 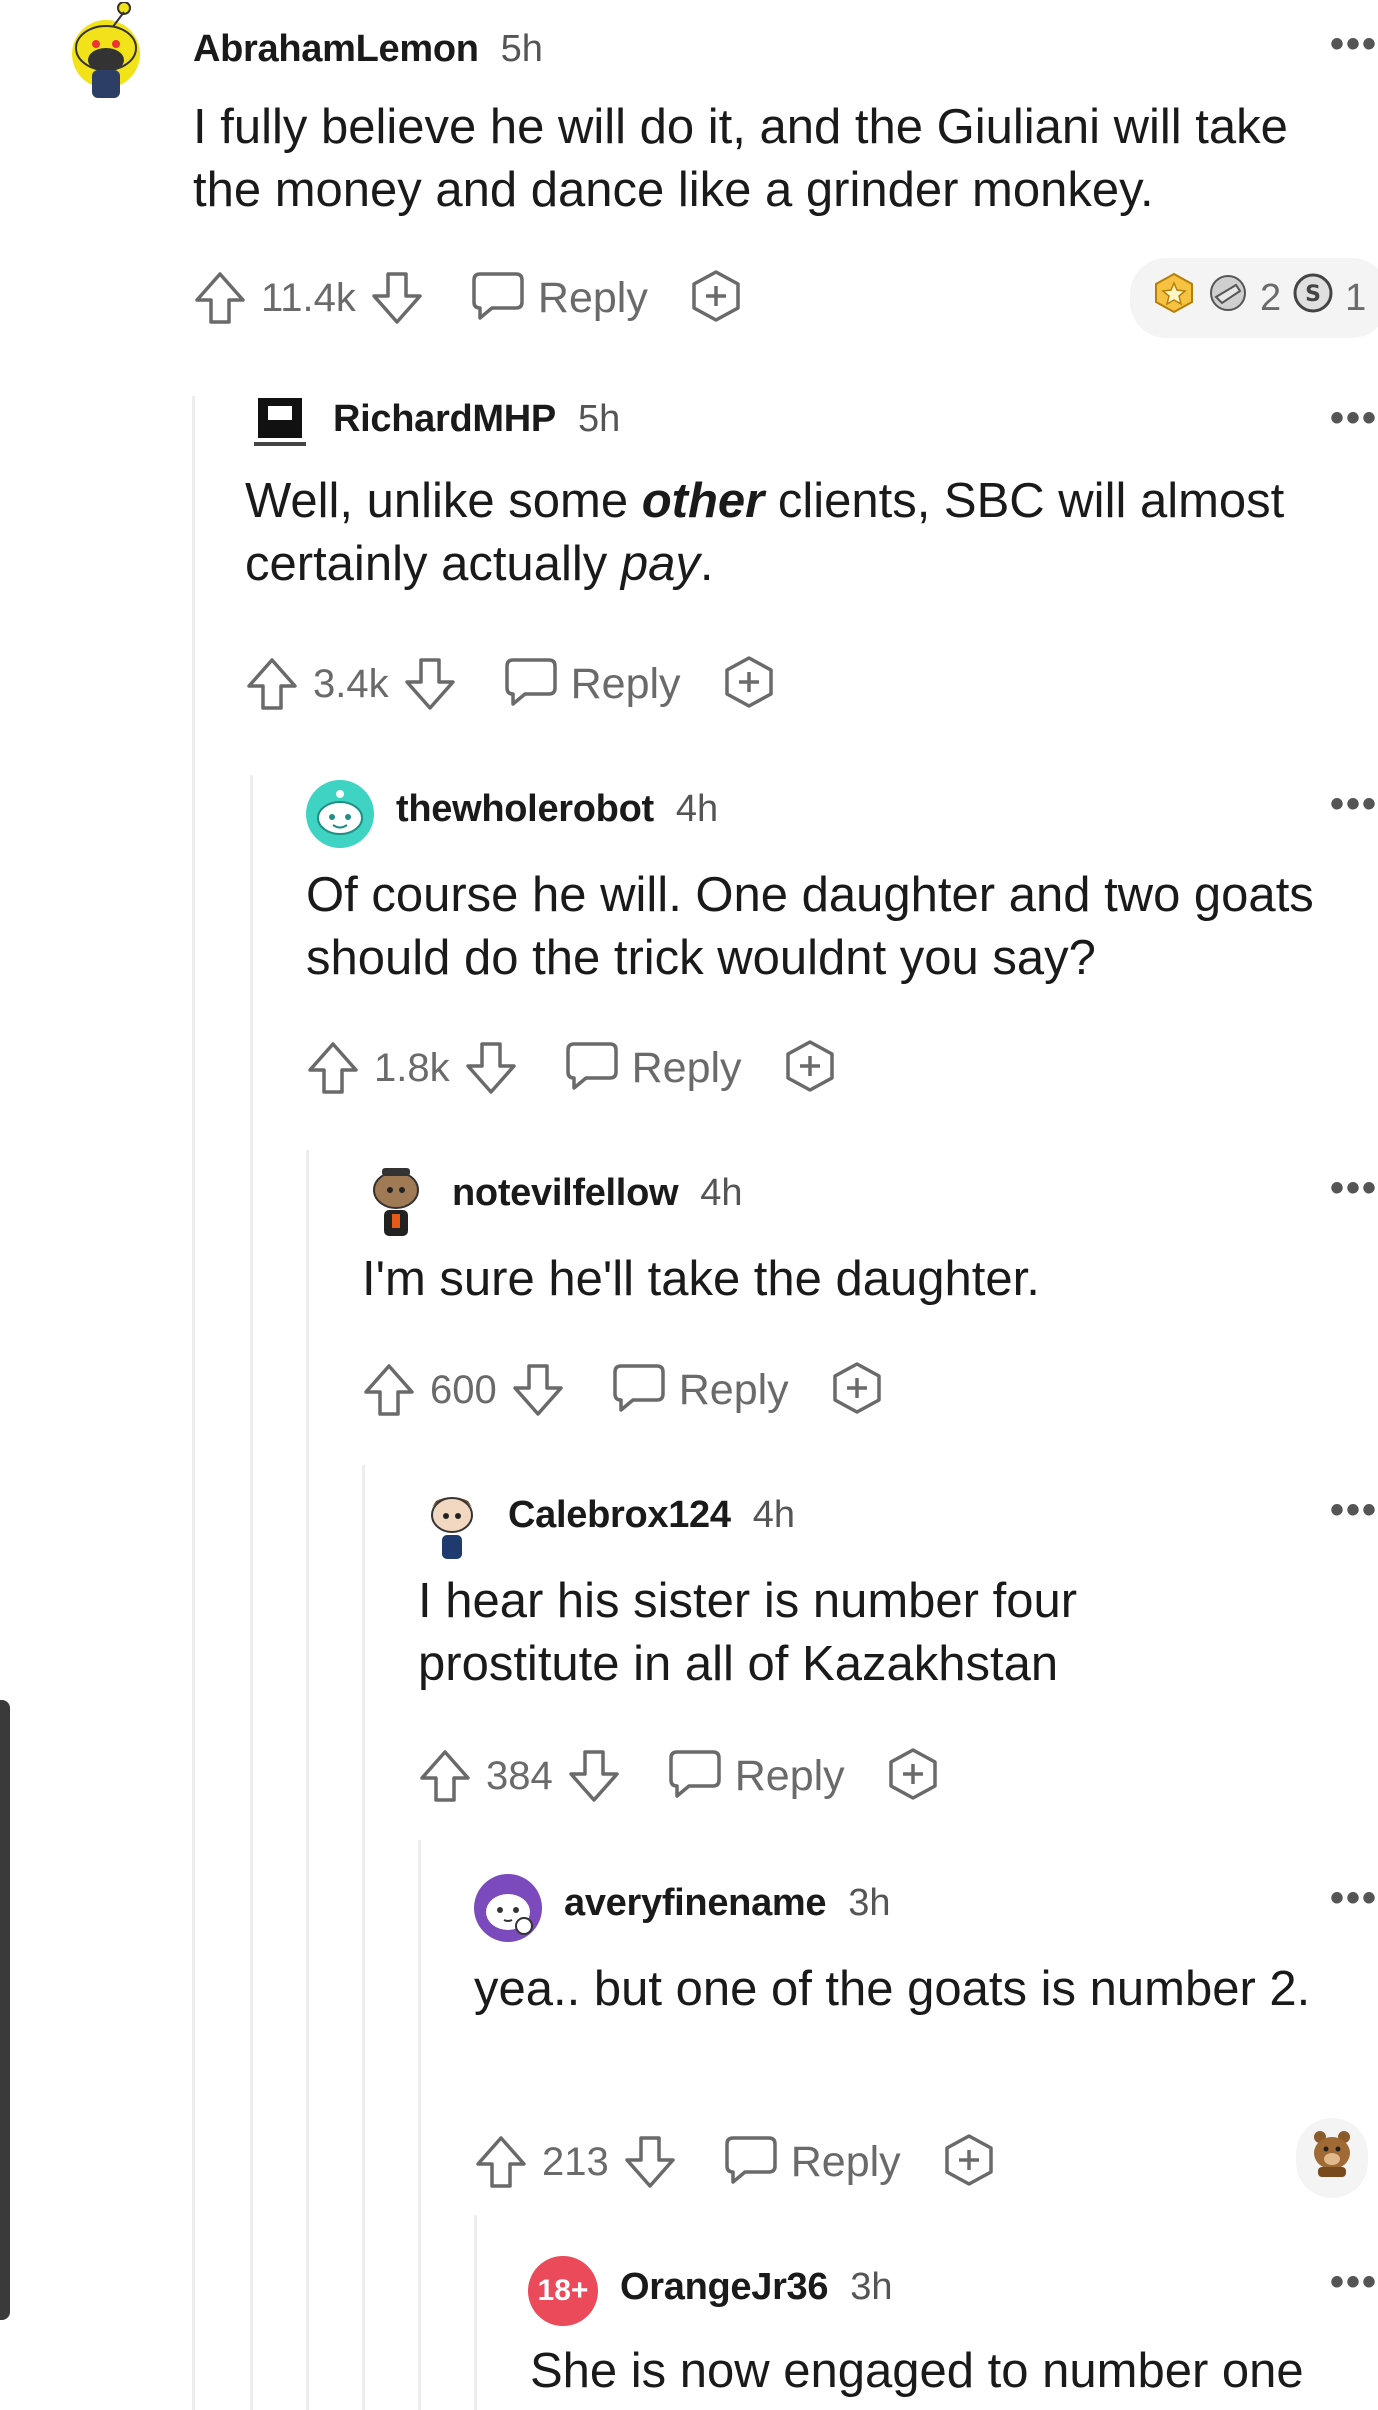 What do you see at coordinates (1174, 298) in the screenshot?
I see `gold-award-icon` at bounding box center [1174, 298].